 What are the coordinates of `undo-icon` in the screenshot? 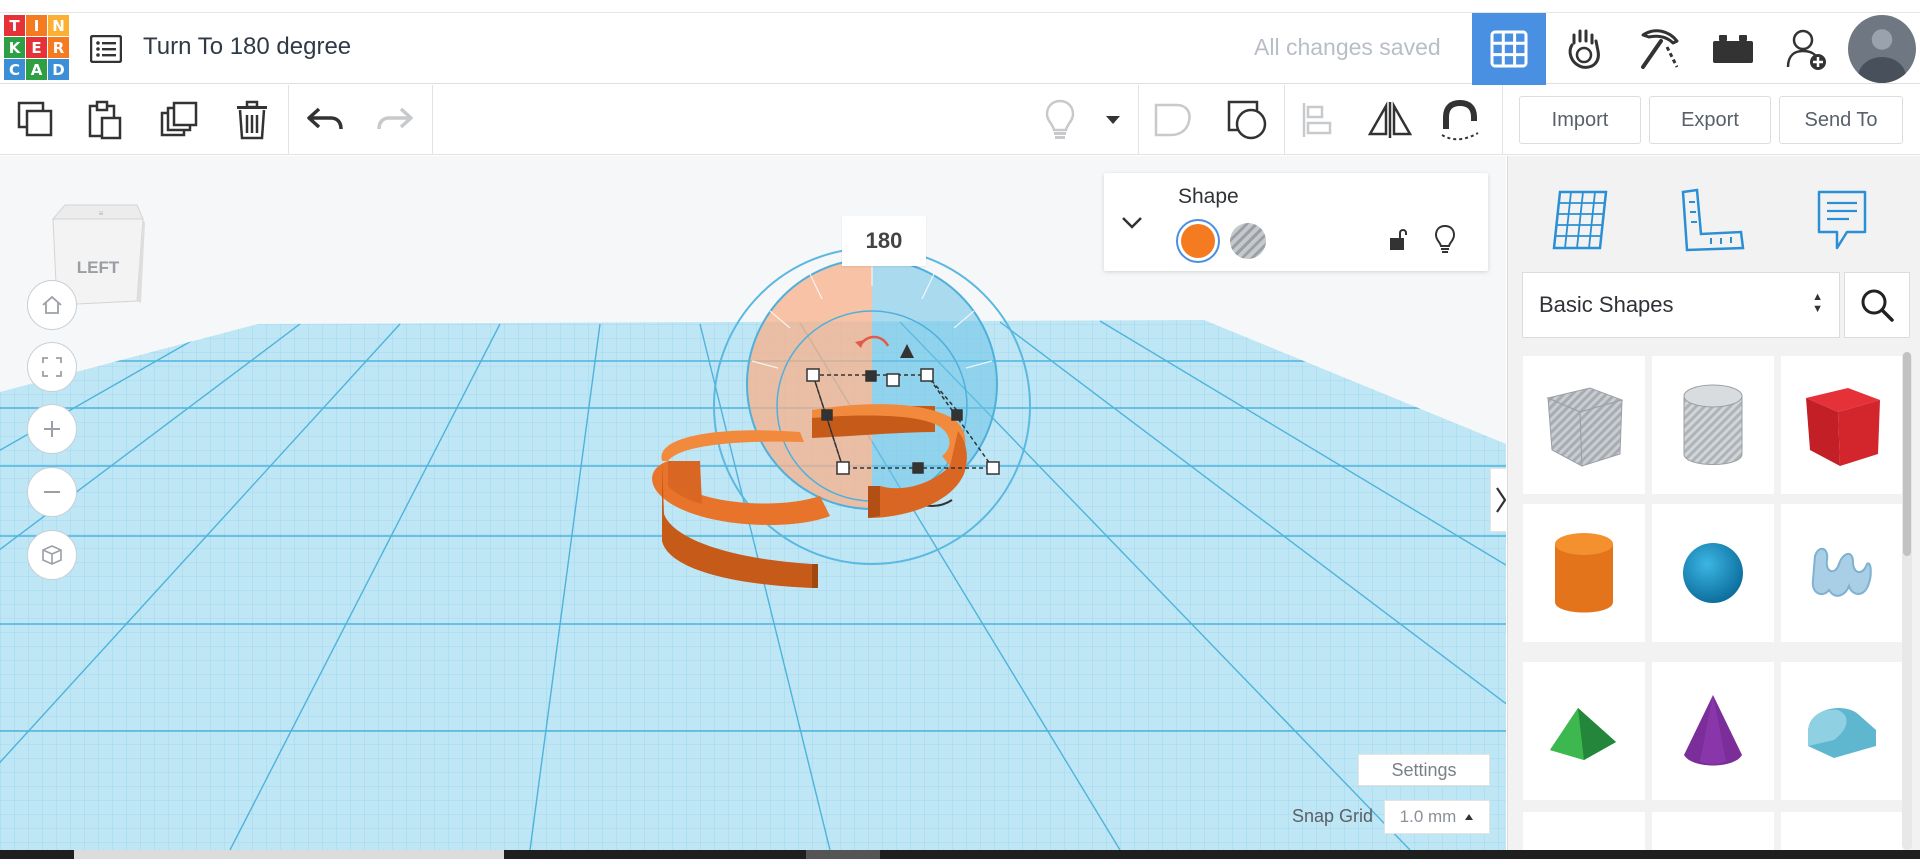 It's located at (325, 118).